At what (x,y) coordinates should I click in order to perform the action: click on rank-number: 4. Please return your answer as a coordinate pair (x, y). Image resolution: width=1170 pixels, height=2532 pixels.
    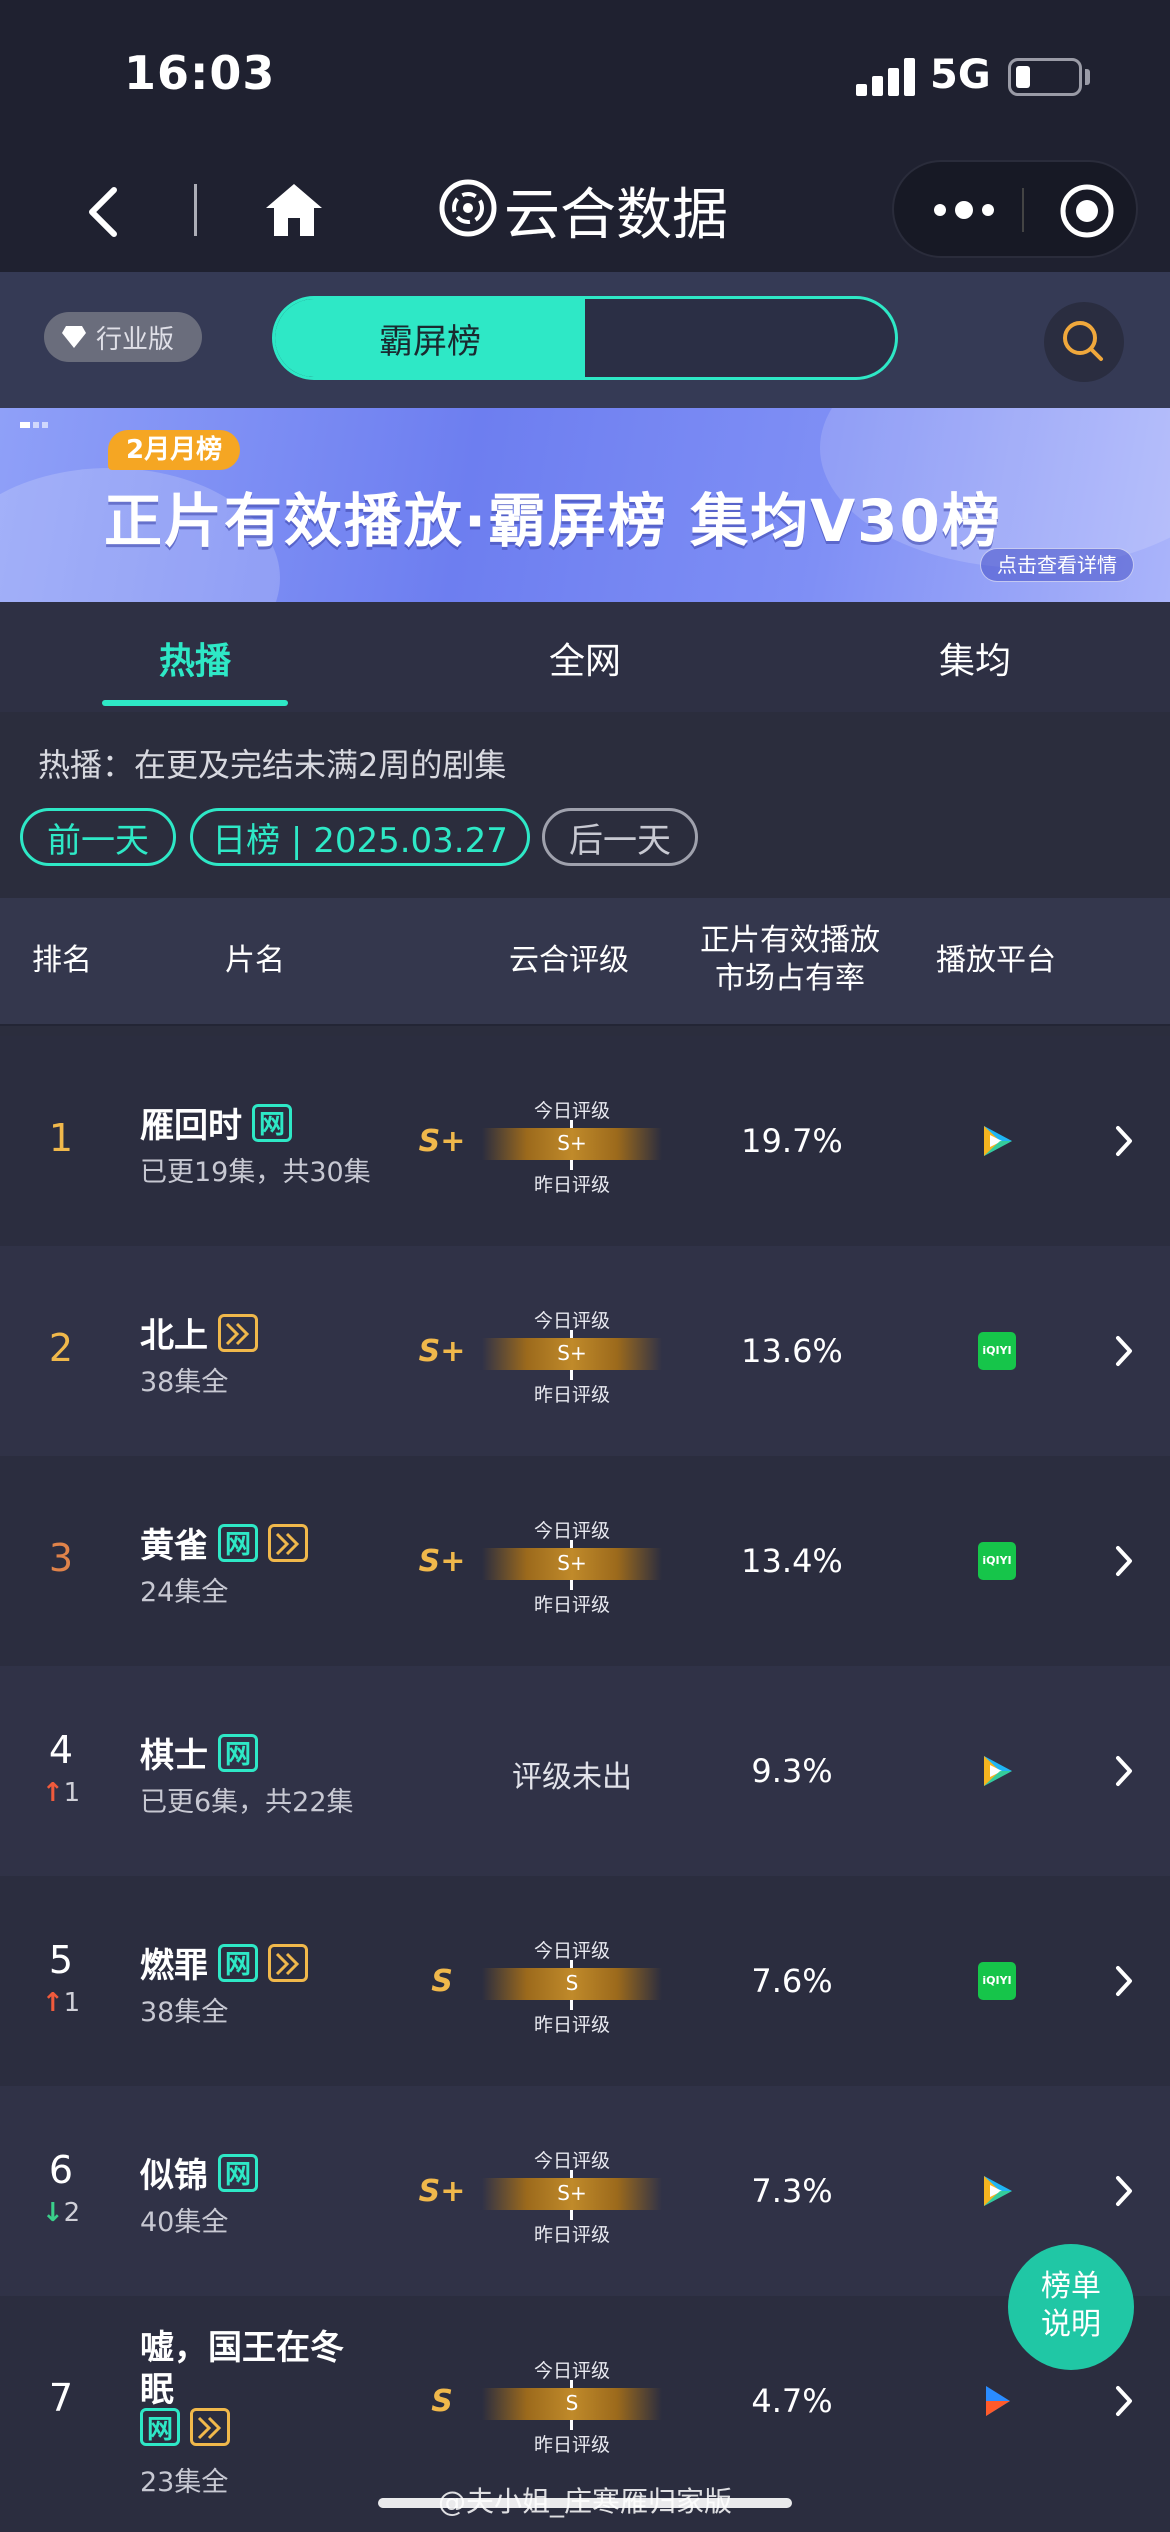
    Looking at the image, I should click on (61, 1750).